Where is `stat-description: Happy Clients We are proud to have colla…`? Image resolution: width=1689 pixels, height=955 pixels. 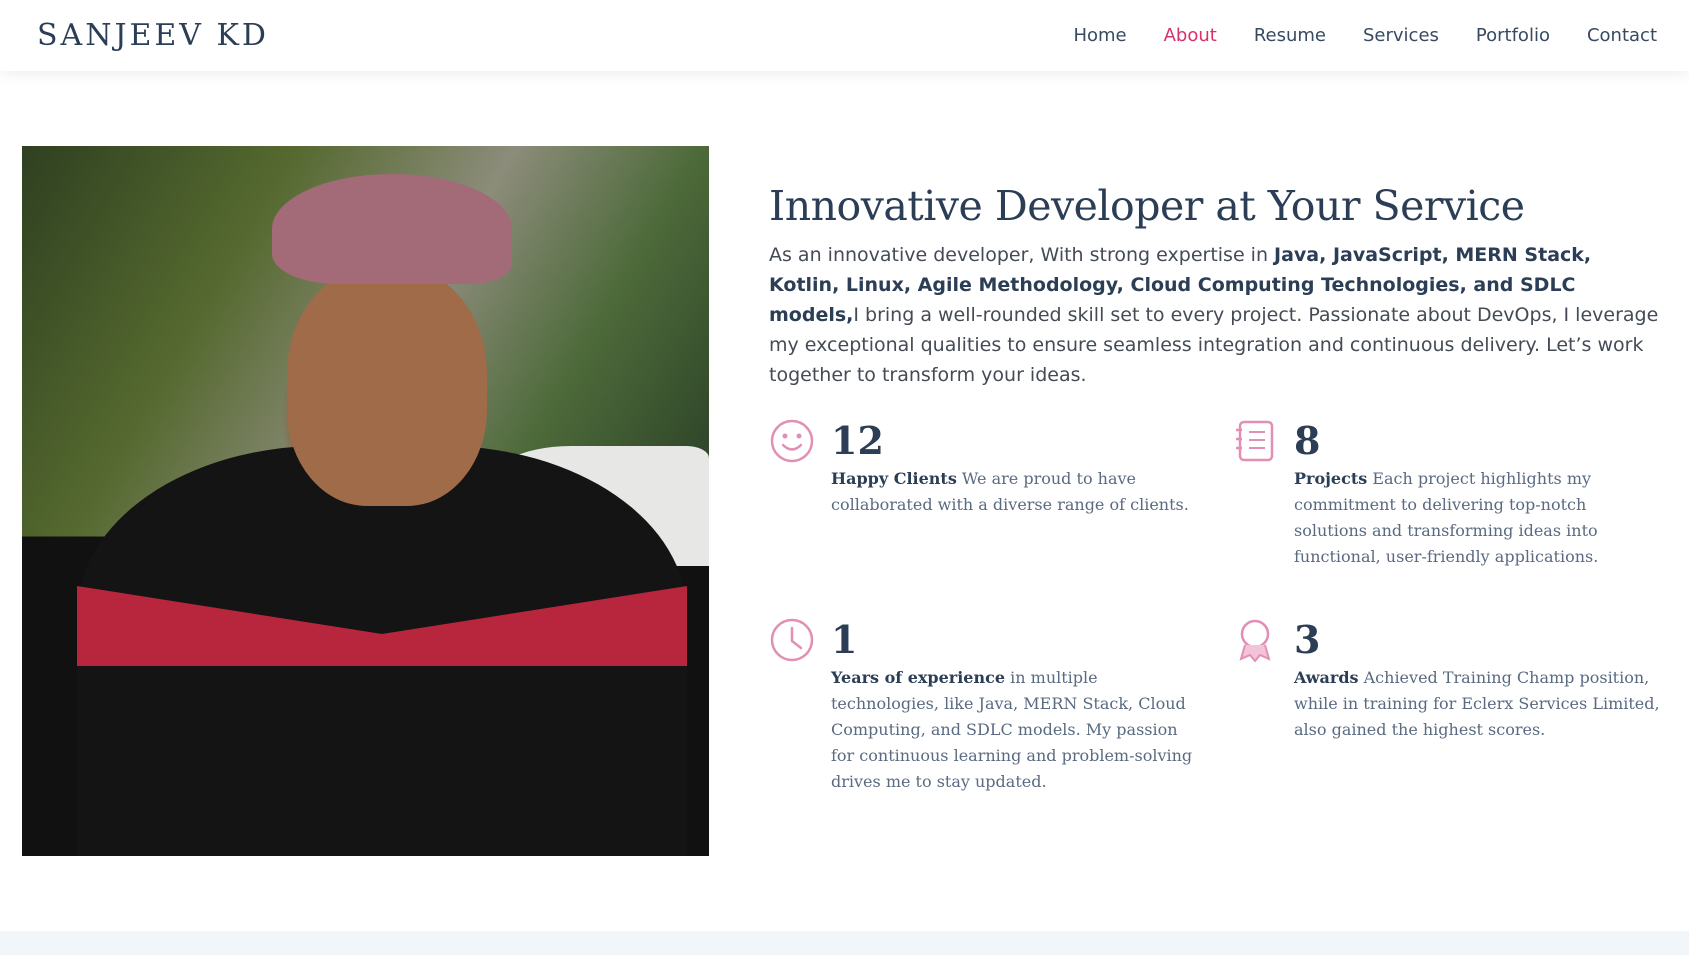 stat-description: Happy Clients We are proud to have colla… is located at coordinates (1016, 492).